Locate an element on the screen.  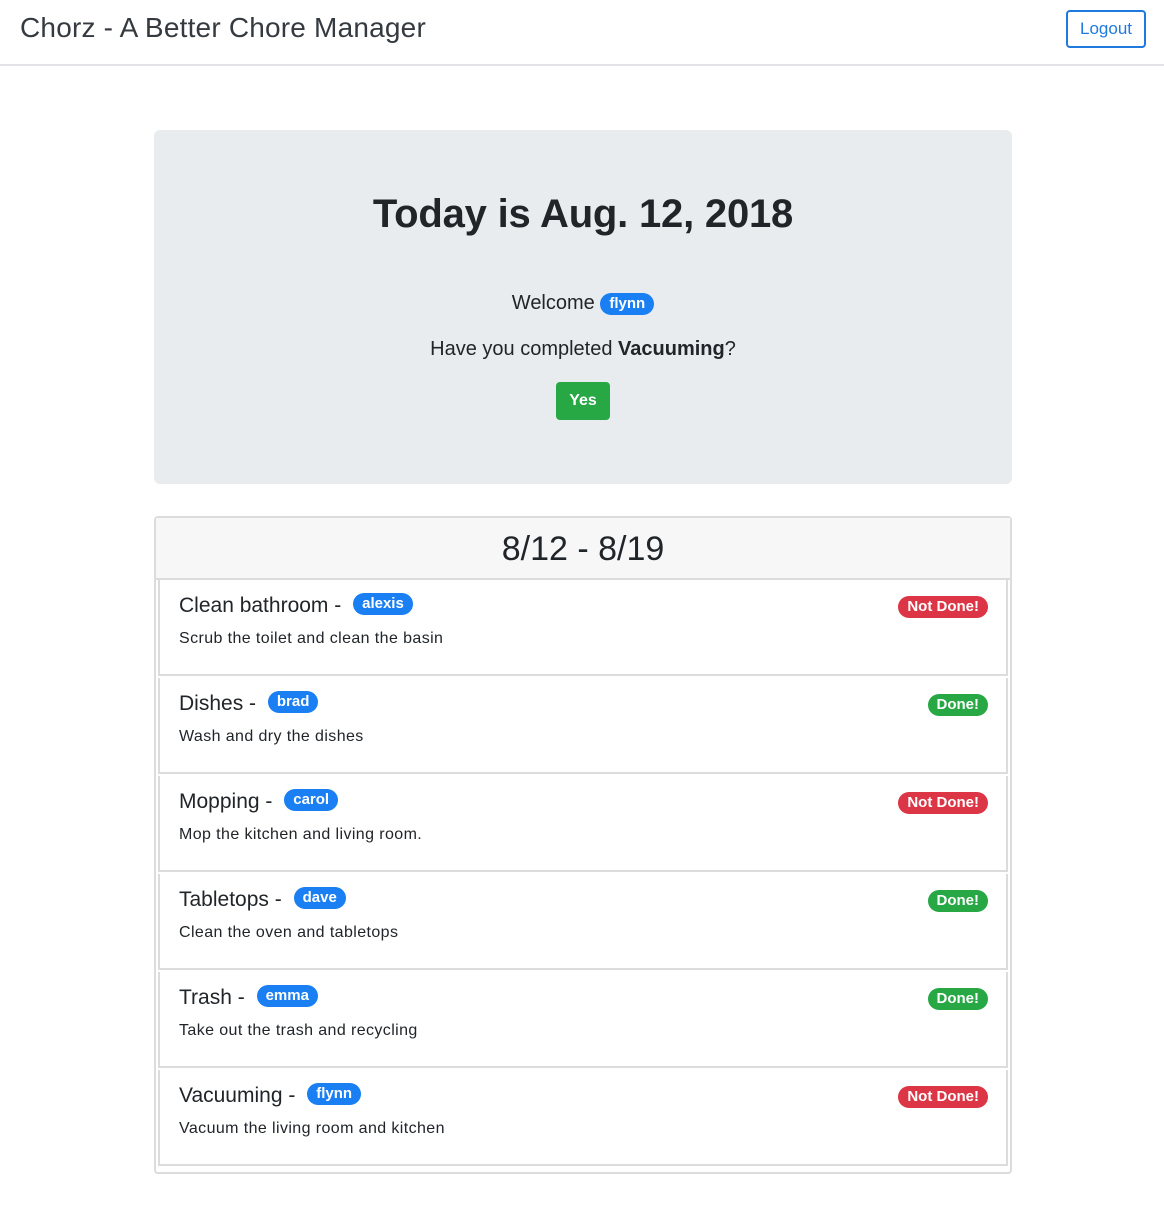
question-prefix: Have you completed is located at coordinates (521, 349).